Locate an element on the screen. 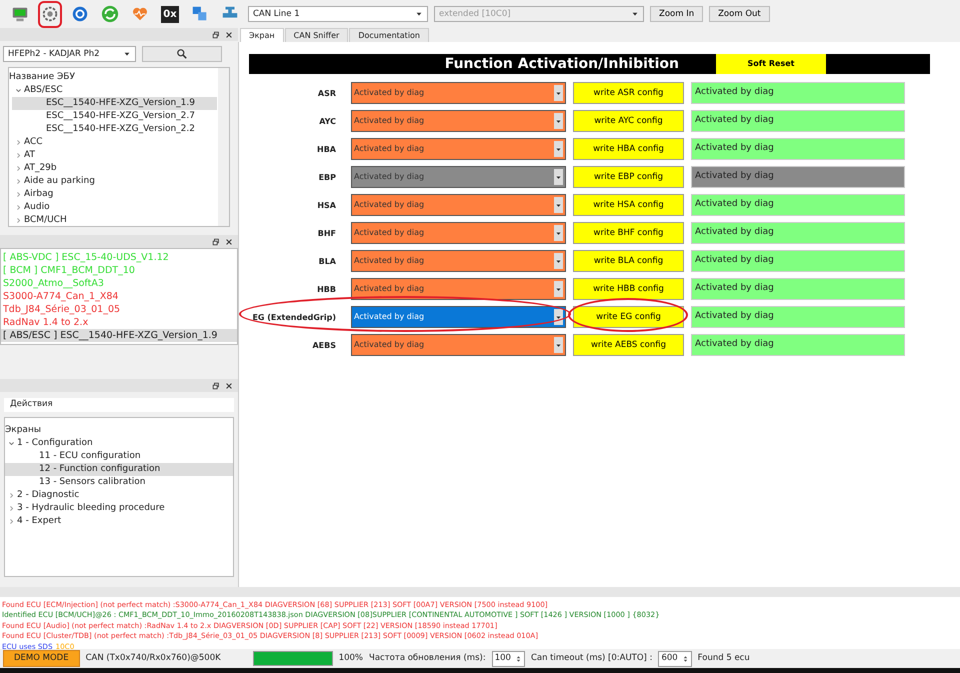 The image size is (960, 673). function-label: HBA is located at coordinates (326, 150).